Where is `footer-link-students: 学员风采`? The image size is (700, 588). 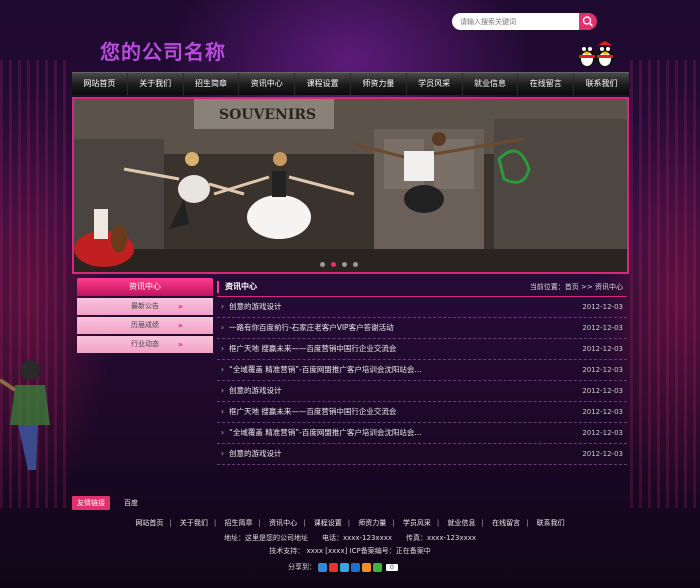
footer-link-students: 学员风采 is located at coordinates (417, 523).